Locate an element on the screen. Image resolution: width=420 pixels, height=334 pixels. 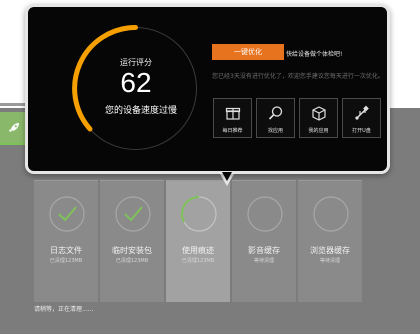
box-icon is located at coordinates (319, 113).